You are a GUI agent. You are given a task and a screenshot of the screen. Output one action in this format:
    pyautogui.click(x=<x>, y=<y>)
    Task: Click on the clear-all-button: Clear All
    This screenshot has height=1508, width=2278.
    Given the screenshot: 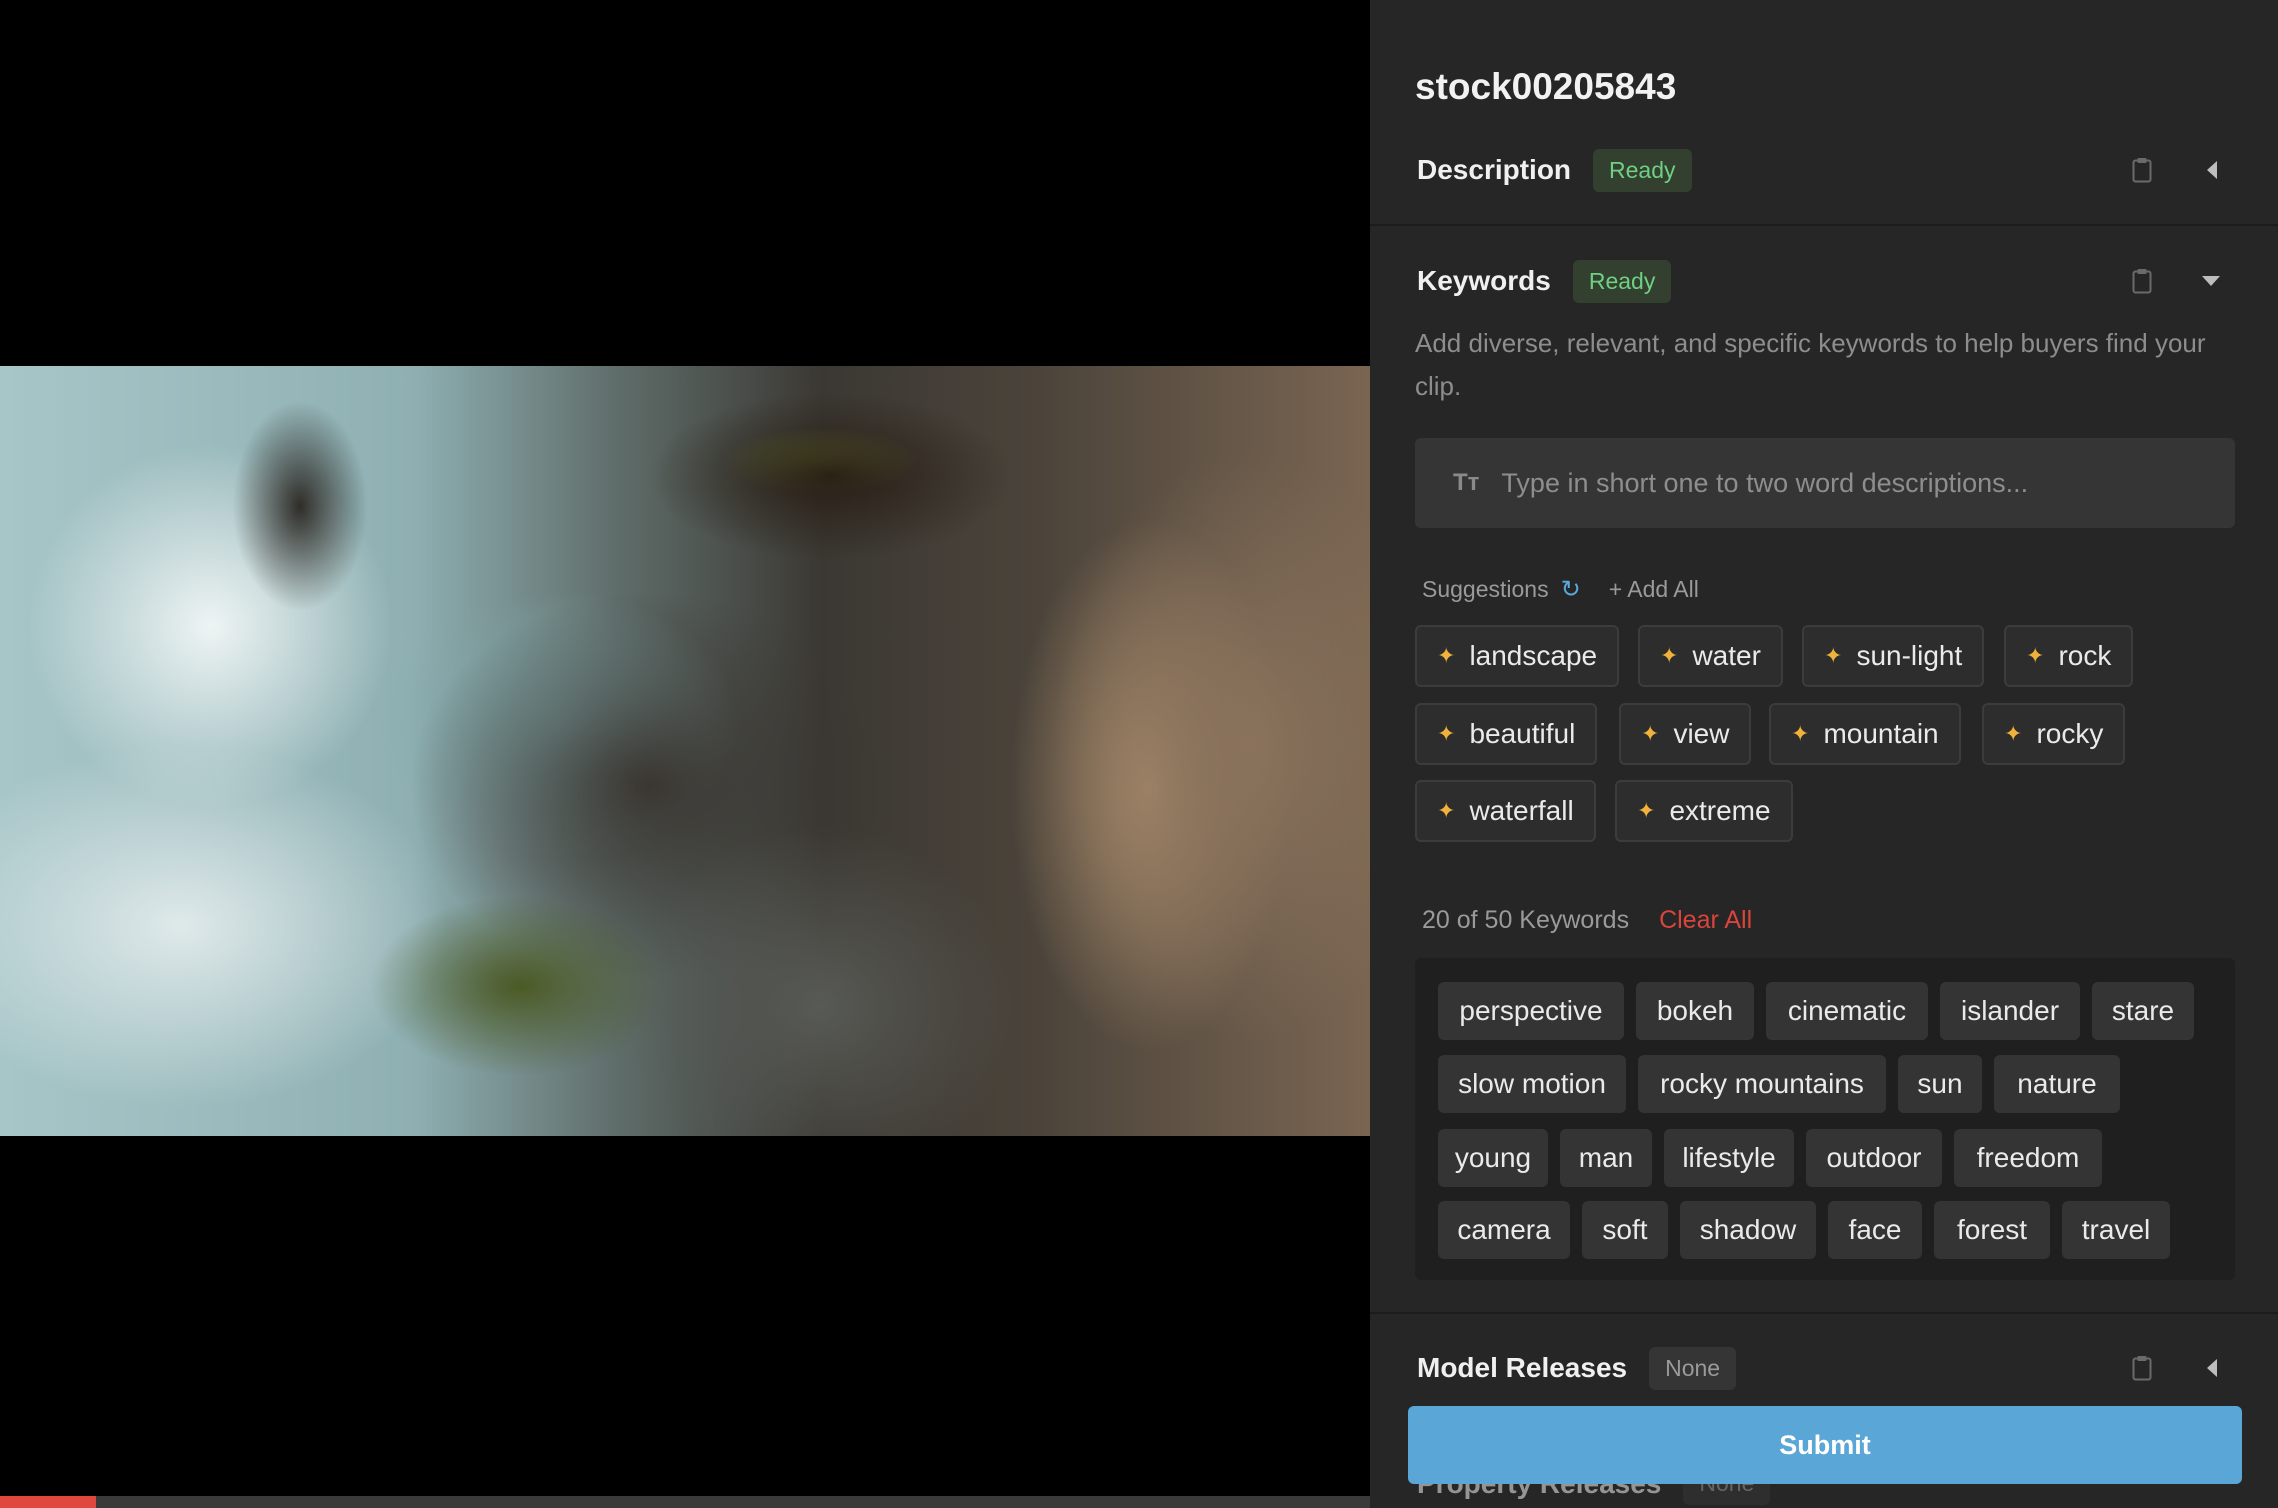 What is the action you would take?
    pyautogui.click(x=1705, y=920)
    